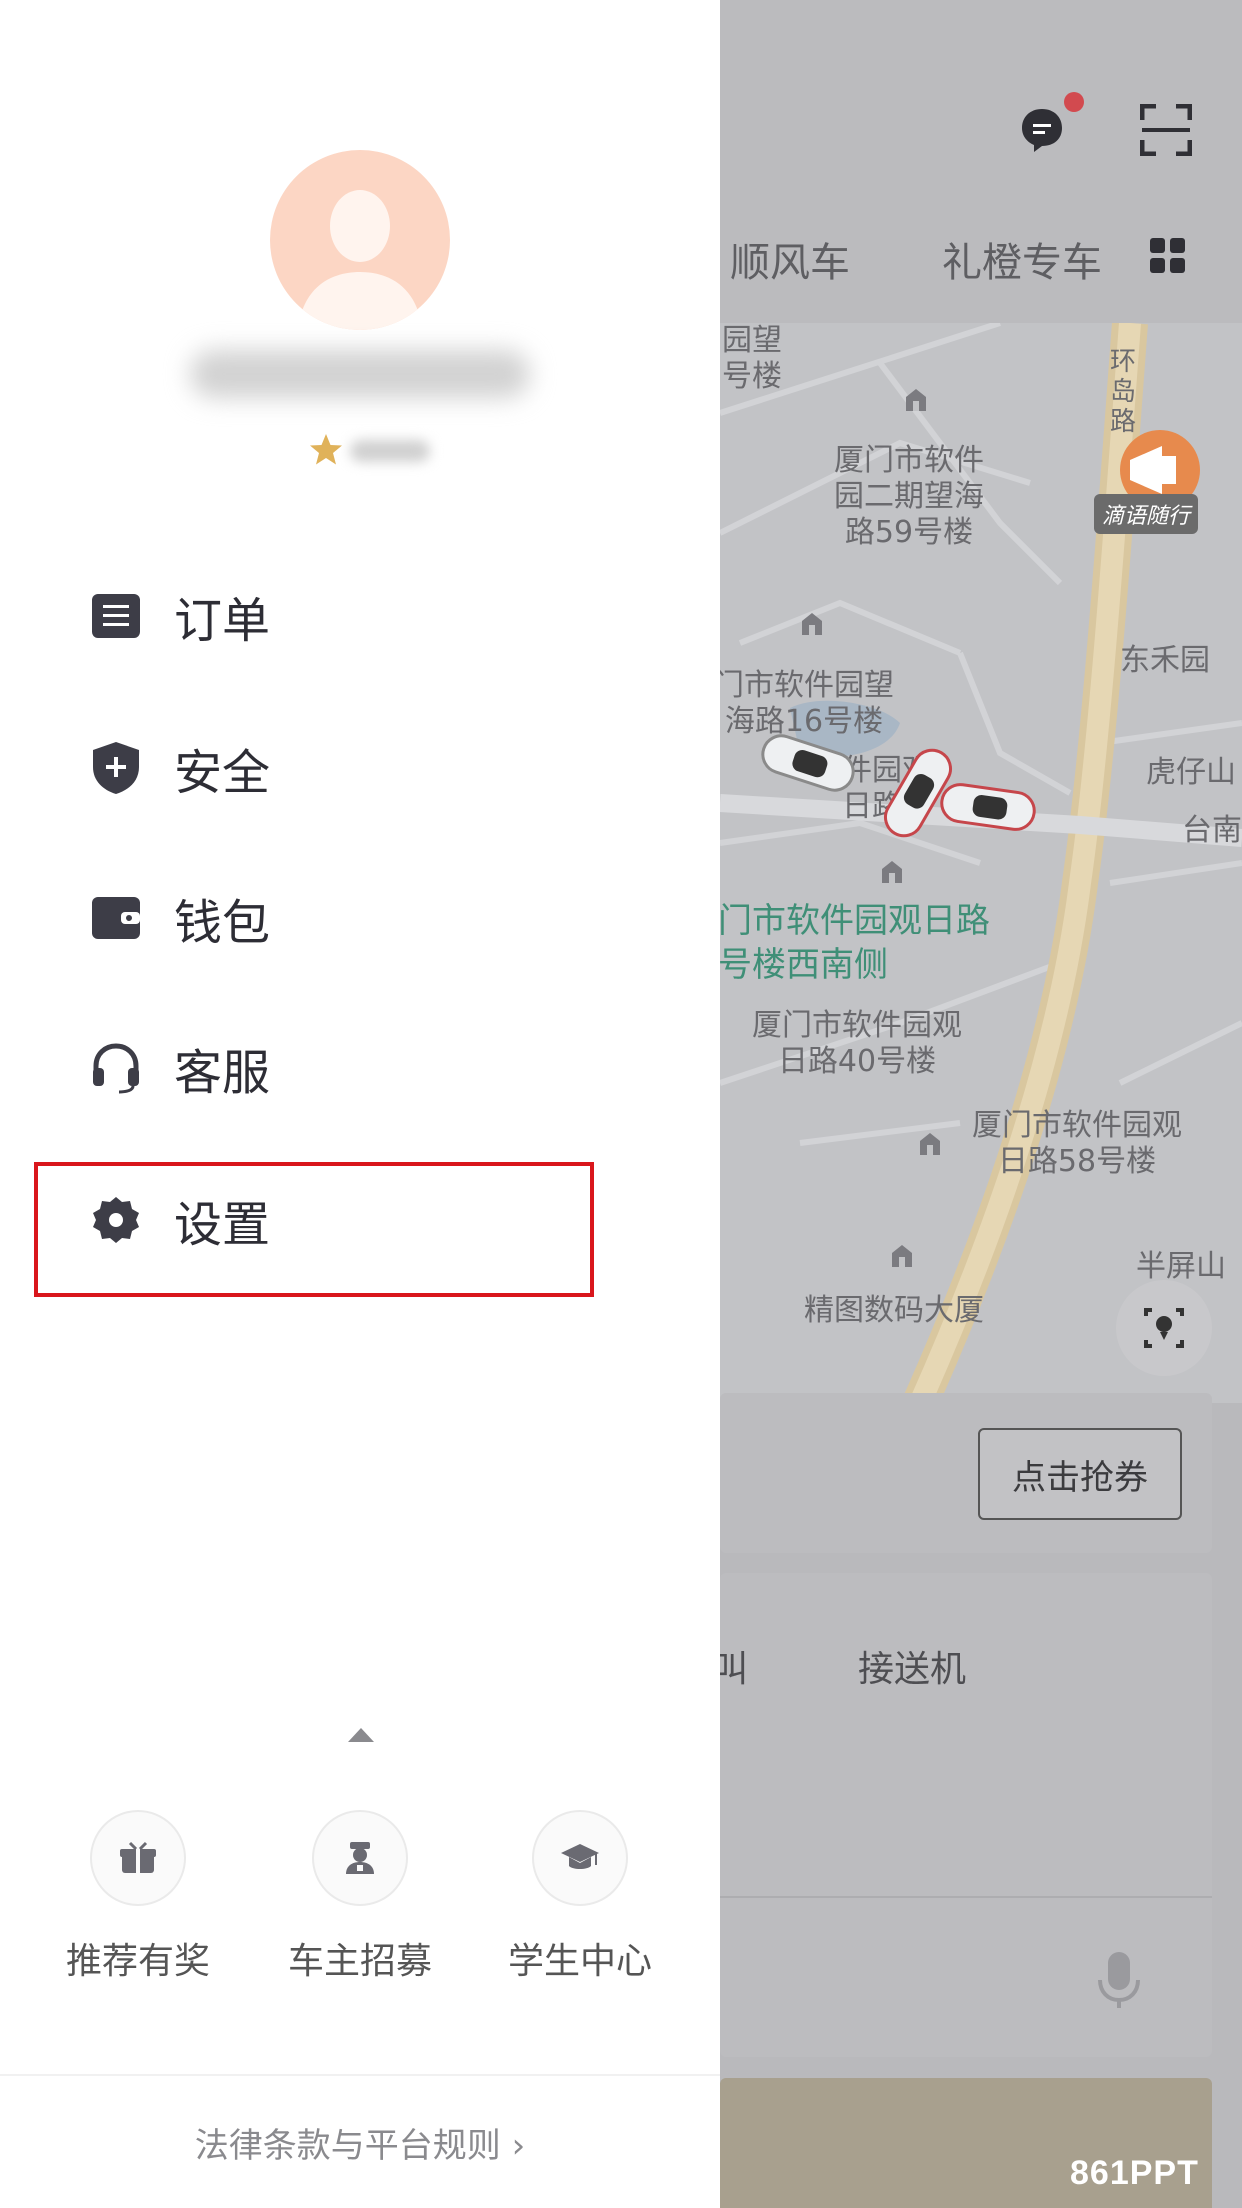 The image size is (1242, 2208). I want to click on avatar, so click(360, 240).